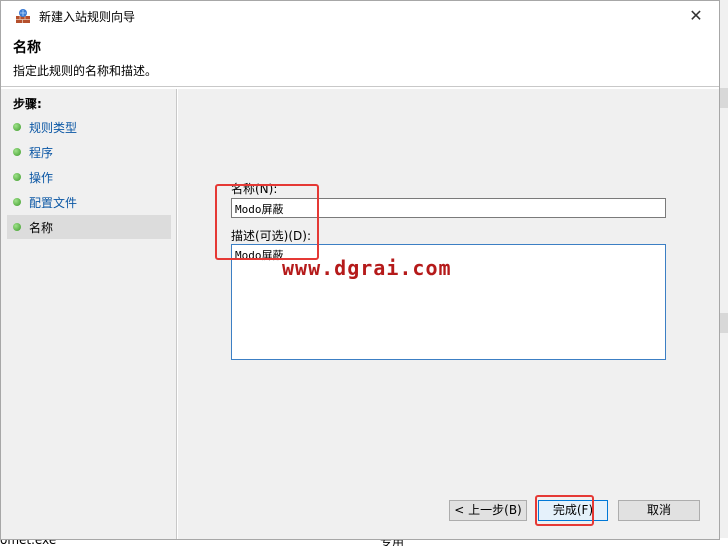 The height and width of the screenshot is (546, 728). I want to click on page-description: 指定此规则的名称和描述。, so click(85, 71).